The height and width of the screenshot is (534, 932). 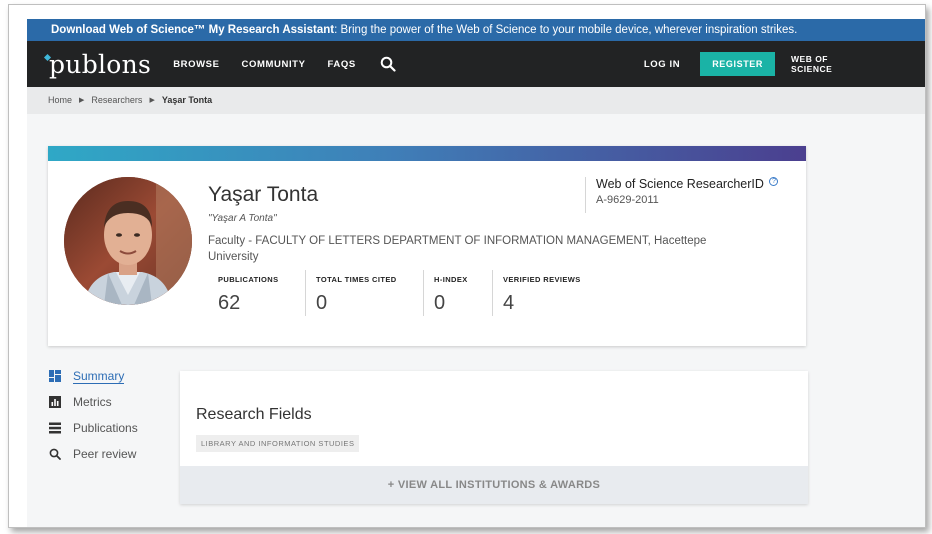 I want to click on sidebar-item-summary: Summary, so click(x=119, y=376).